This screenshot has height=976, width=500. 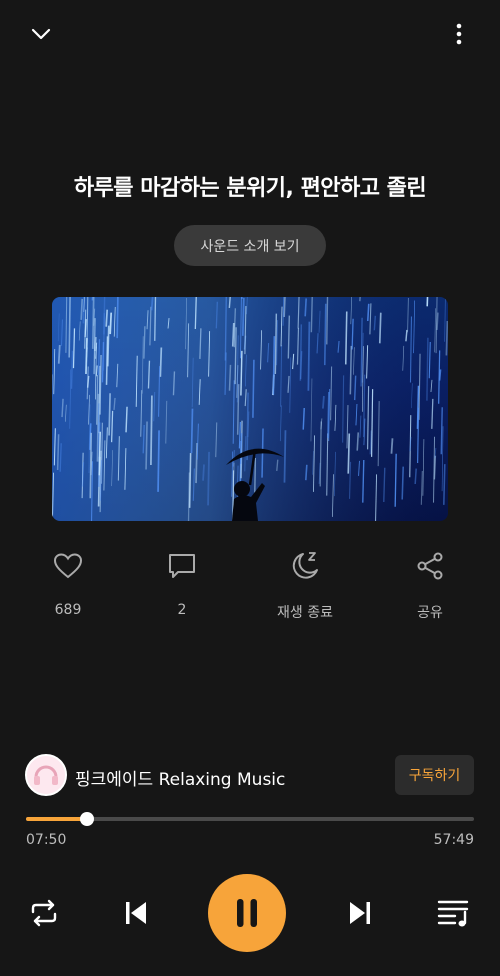 I want to click on like-action: 689, so click(x=68, y=583).